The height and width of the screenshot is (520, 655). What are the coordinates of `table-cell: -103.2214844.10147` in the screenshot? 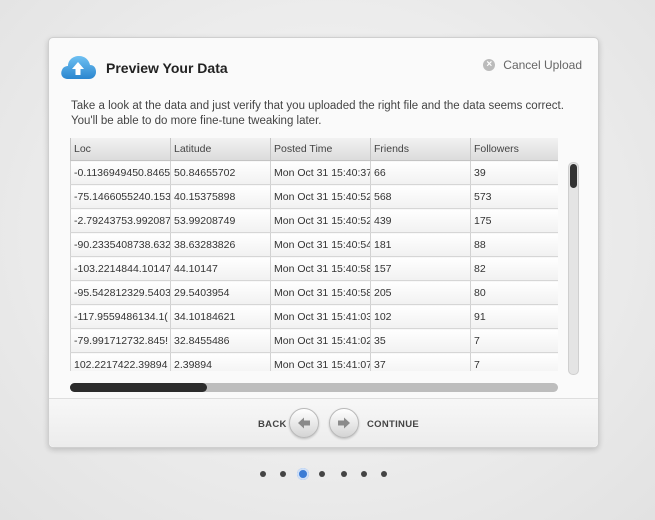 It's located at (120, 268).